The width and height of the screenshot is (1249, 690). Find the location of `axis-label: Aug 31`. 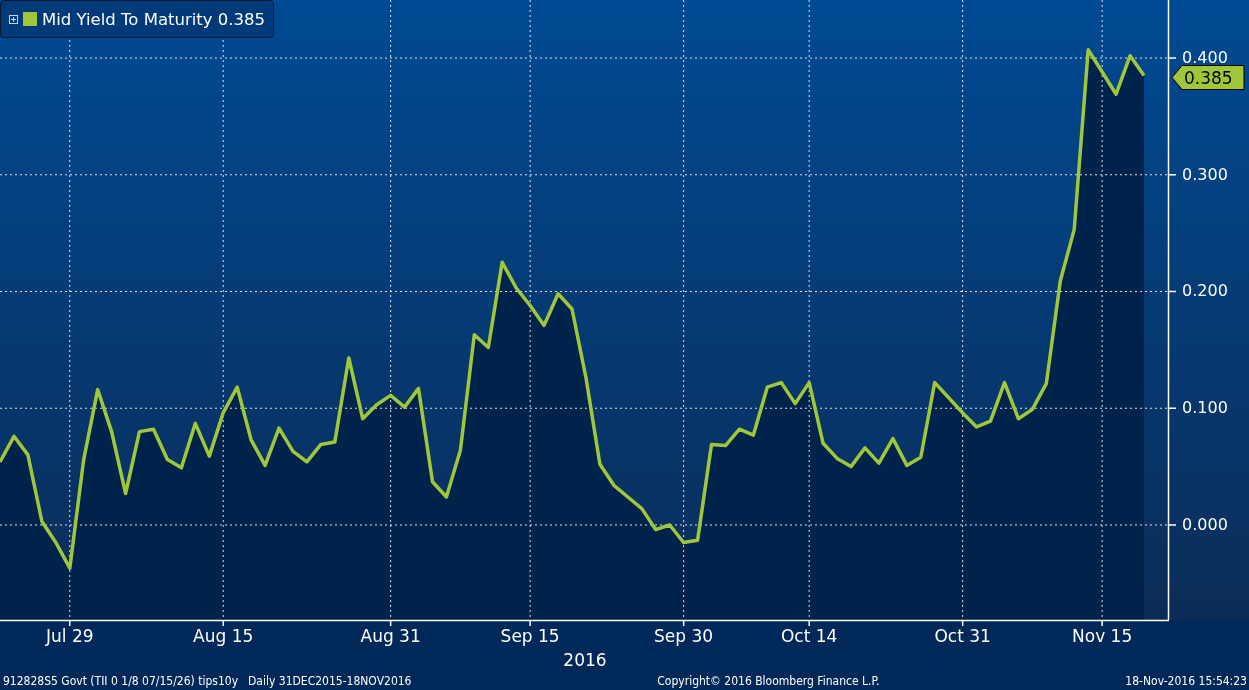

axis-label: Aug 31 is located at coordinates (390, 636).